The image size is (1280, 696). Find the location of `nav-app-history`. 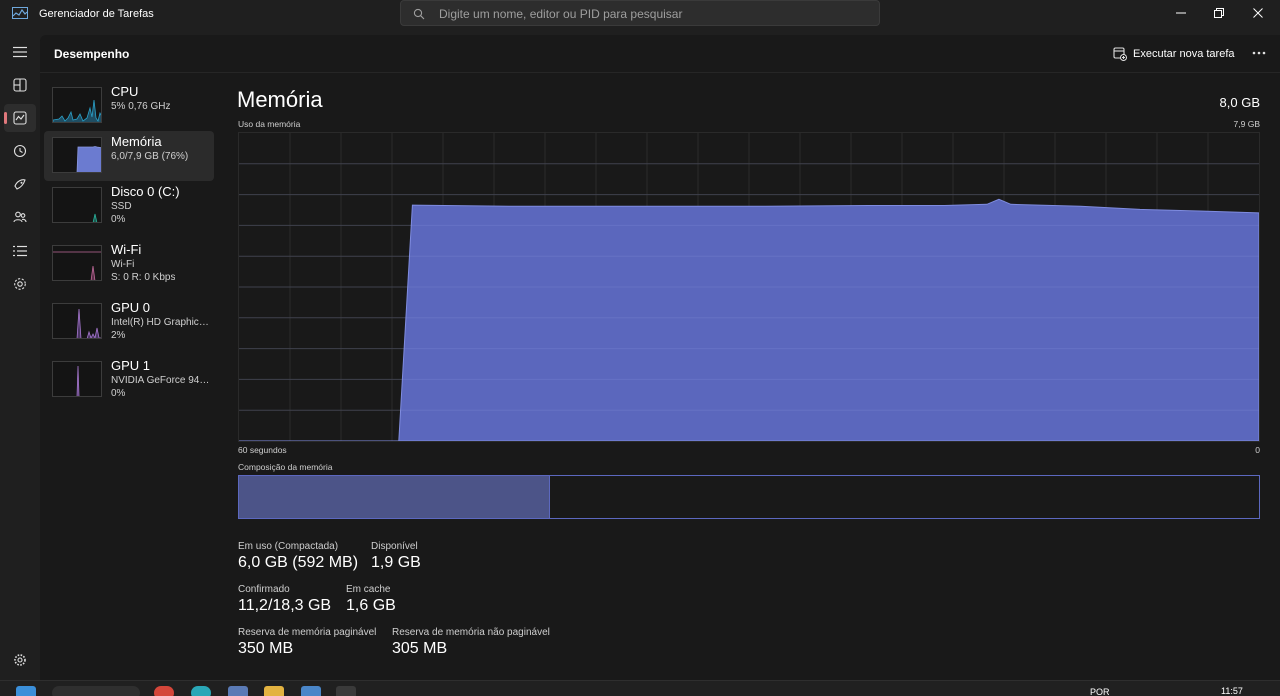

nav-app-history is located at coordinates (20, 151).